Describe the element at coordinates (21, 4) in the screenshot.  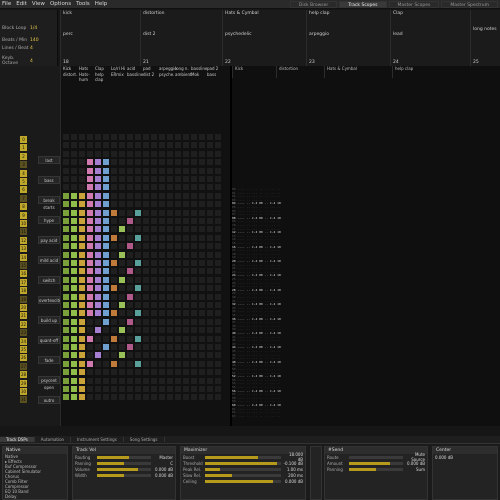
I see `menu-edit: Edit` at that location.